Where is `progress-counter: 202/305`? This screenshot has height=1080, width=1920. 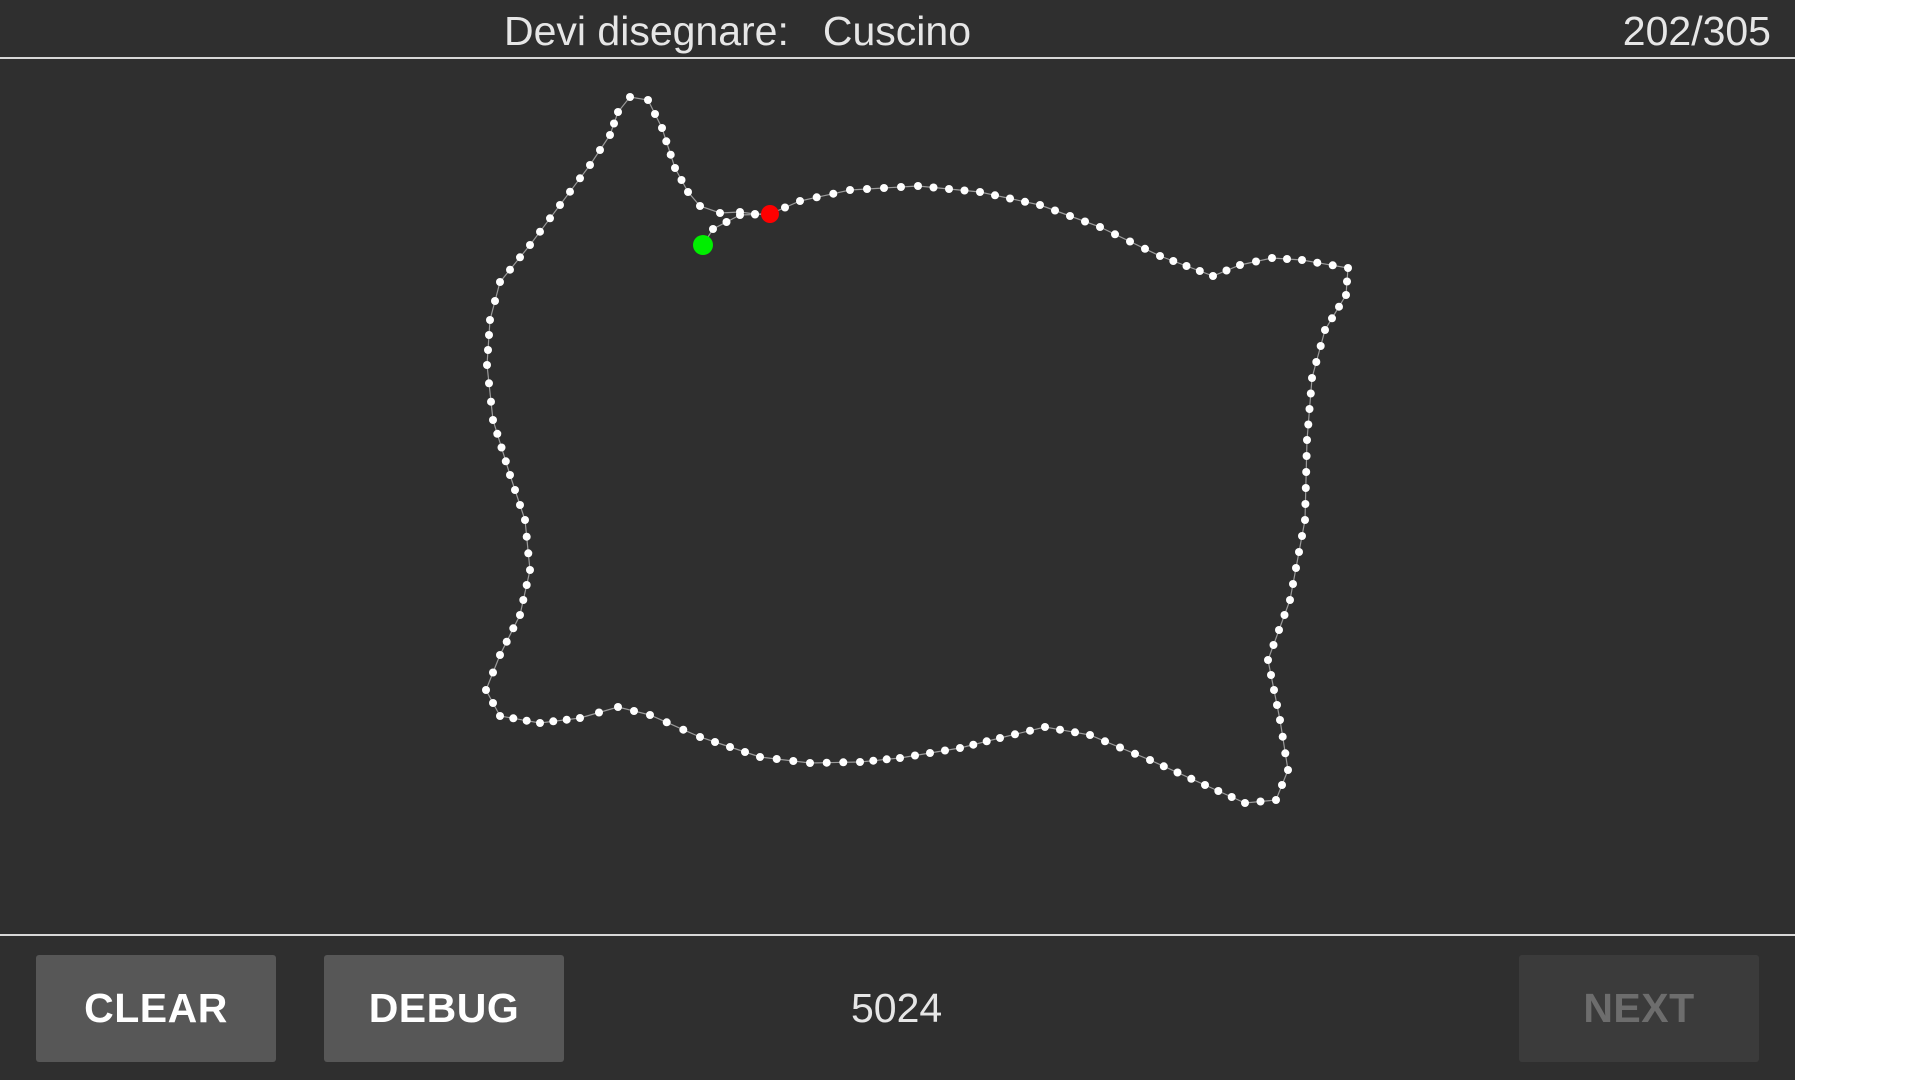
progress-counter: 202/305 is located at coordinates (1696, 31).